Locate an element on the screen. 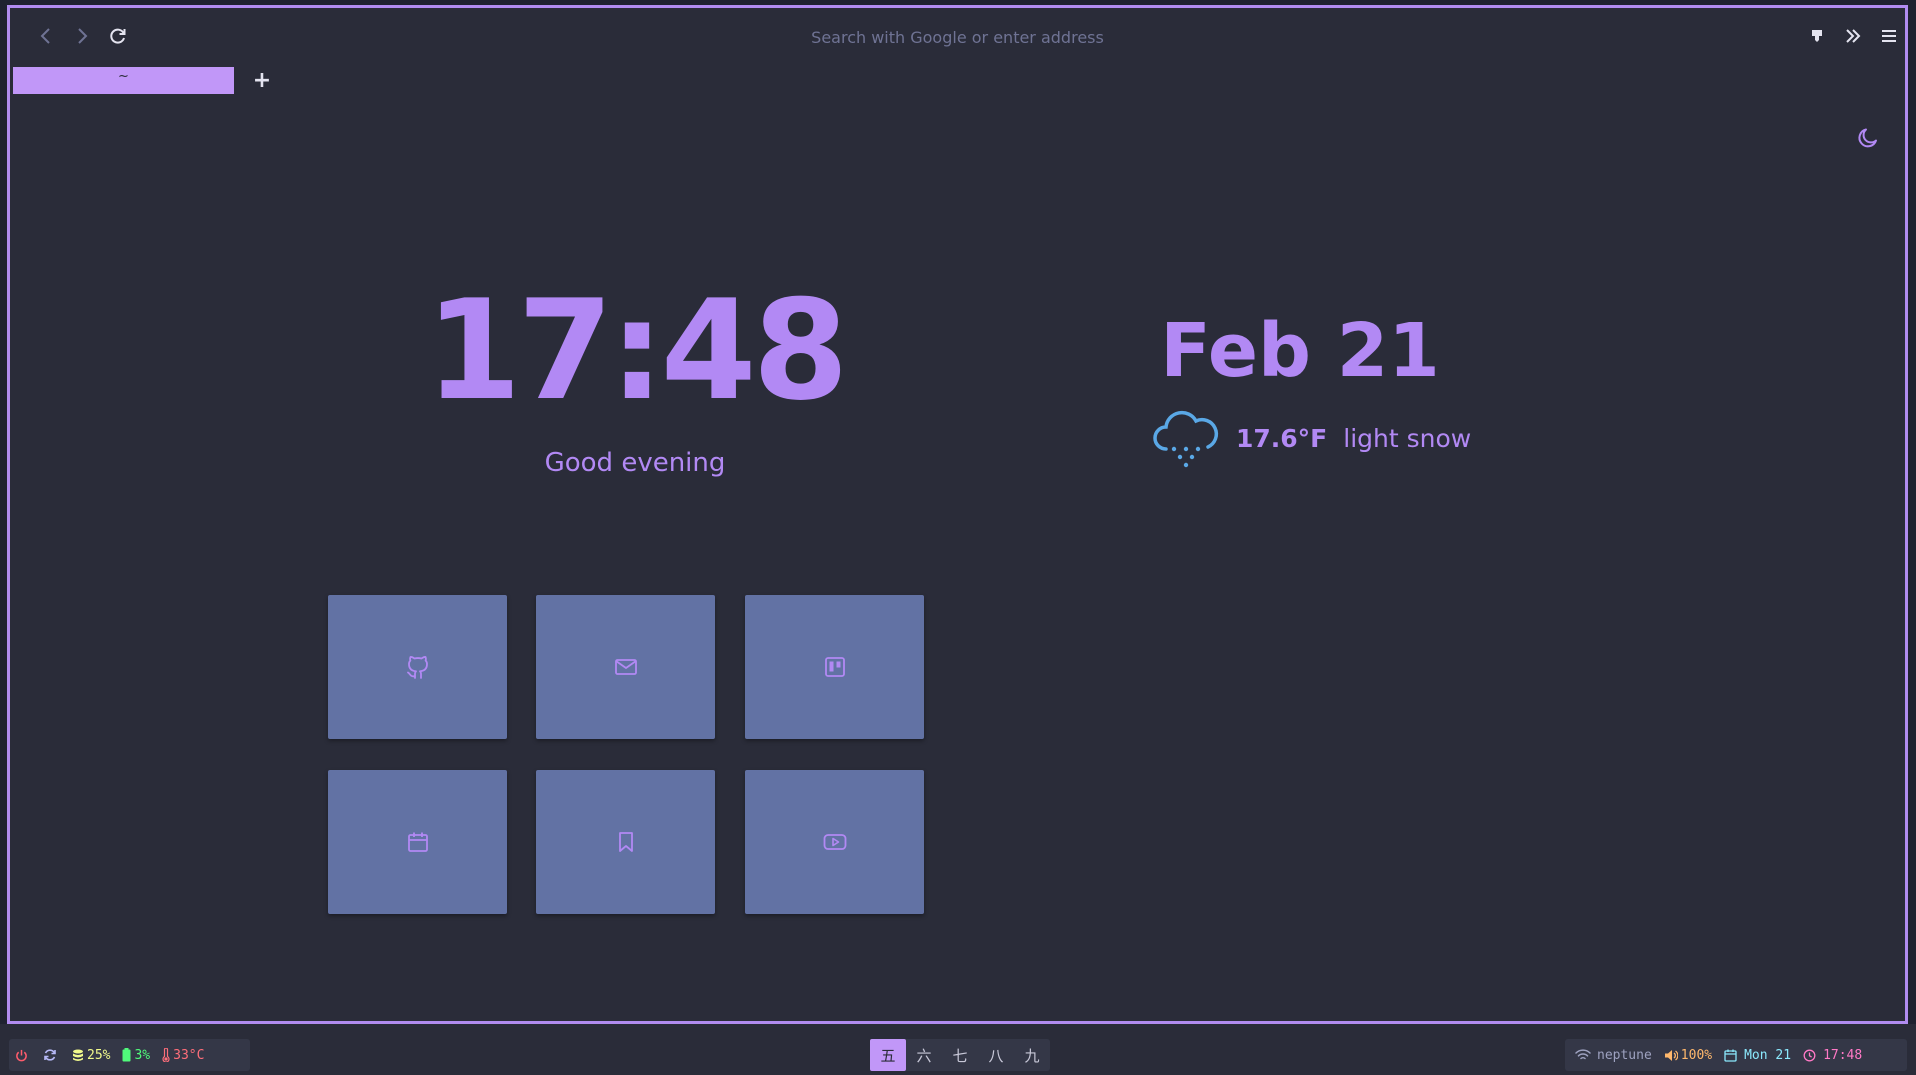 Image resolution: width=1916 pixels, height=1075 pixels. cpu-temperature-value: 33°C is located at coordinates (189, 1055).